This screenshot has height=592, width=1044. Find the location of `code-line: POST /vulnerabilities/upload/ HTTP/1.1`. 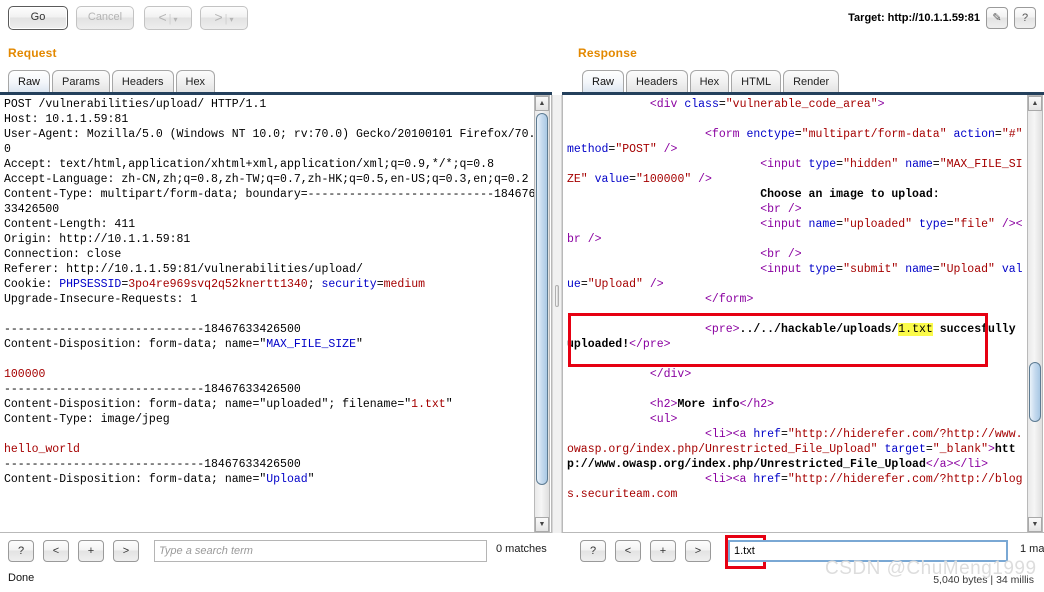

code-line: POST /vulnerabilities/upload/ HTTP/1.1 is located at coordinates (270, 104).